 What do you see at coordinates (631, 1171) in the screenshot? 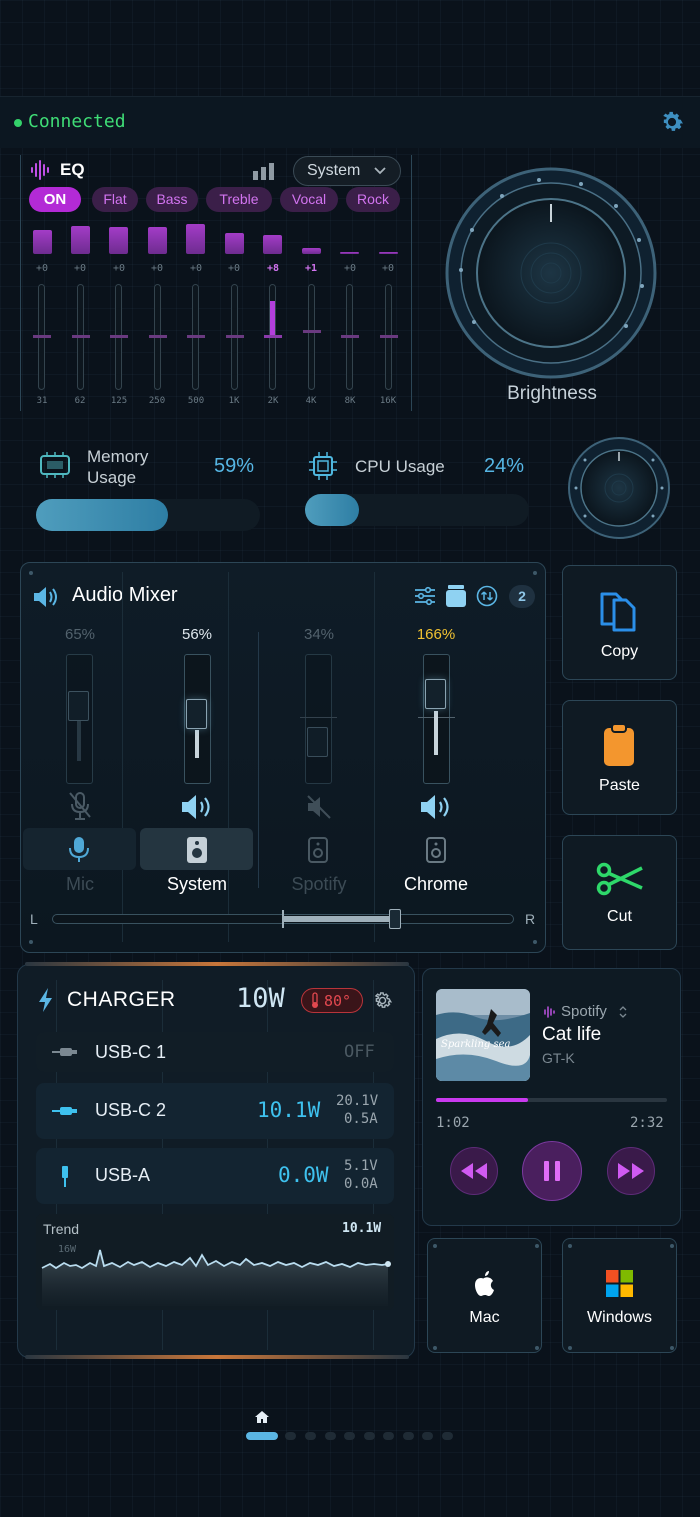
I see `next-button` at bounding box center [631, 1171].